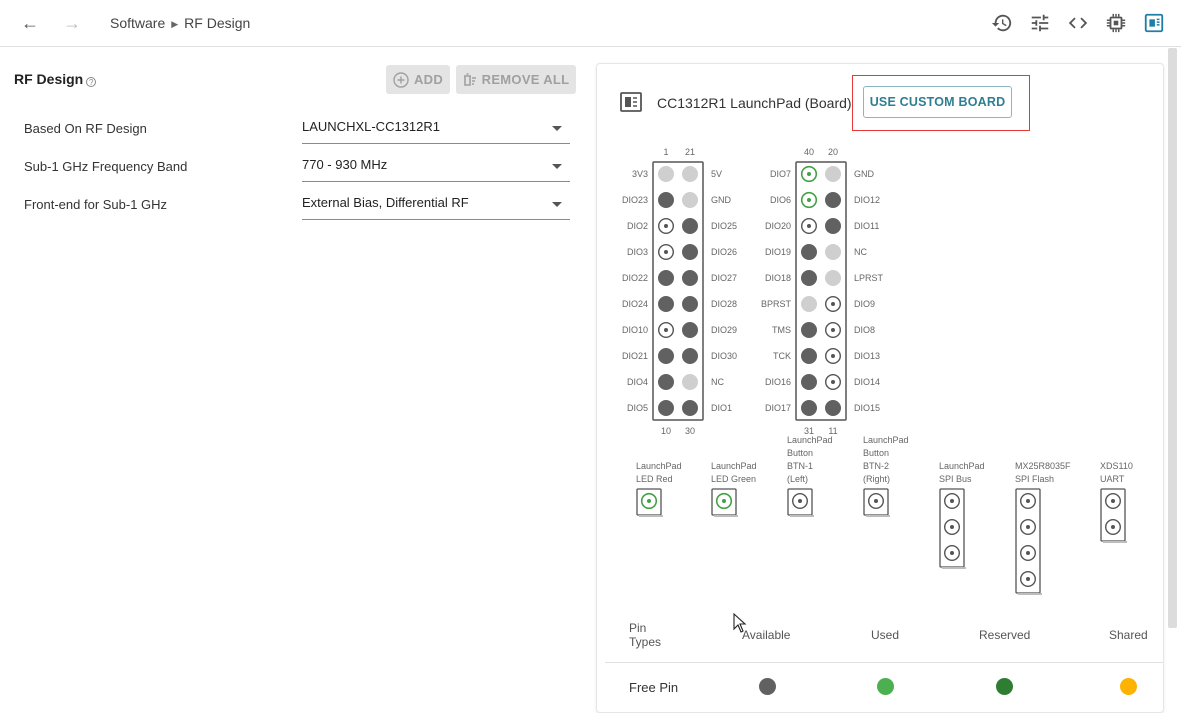 This screenshot has width=1181, height=713. Describe the element at coordinates (1078, 23) in the screenshot. I see `code-icon` at that location.